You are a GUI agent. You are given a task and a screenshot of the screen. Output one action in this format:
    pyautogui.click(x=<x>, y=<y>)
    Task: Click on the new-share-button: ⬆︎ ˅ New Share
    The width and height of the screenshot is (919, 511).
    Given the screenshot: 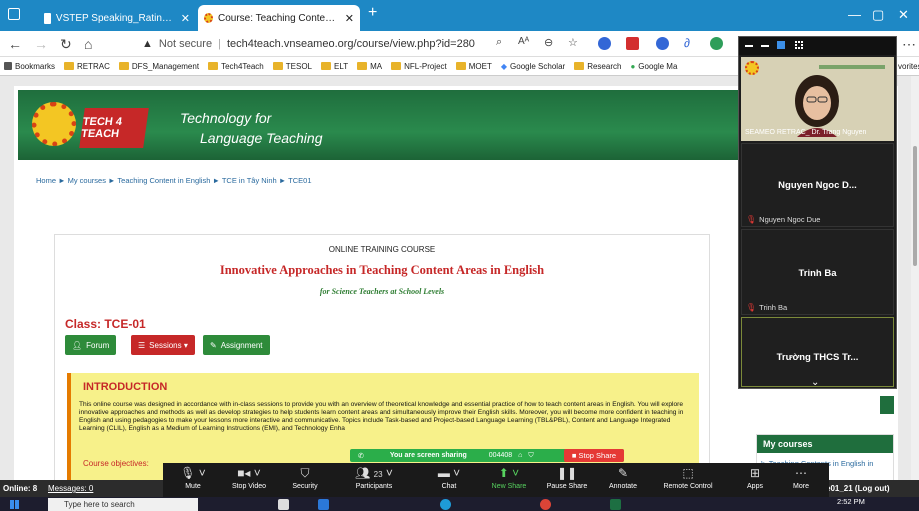 What is the action you would take?
    pyautogui.click(x=509, y=480)
    